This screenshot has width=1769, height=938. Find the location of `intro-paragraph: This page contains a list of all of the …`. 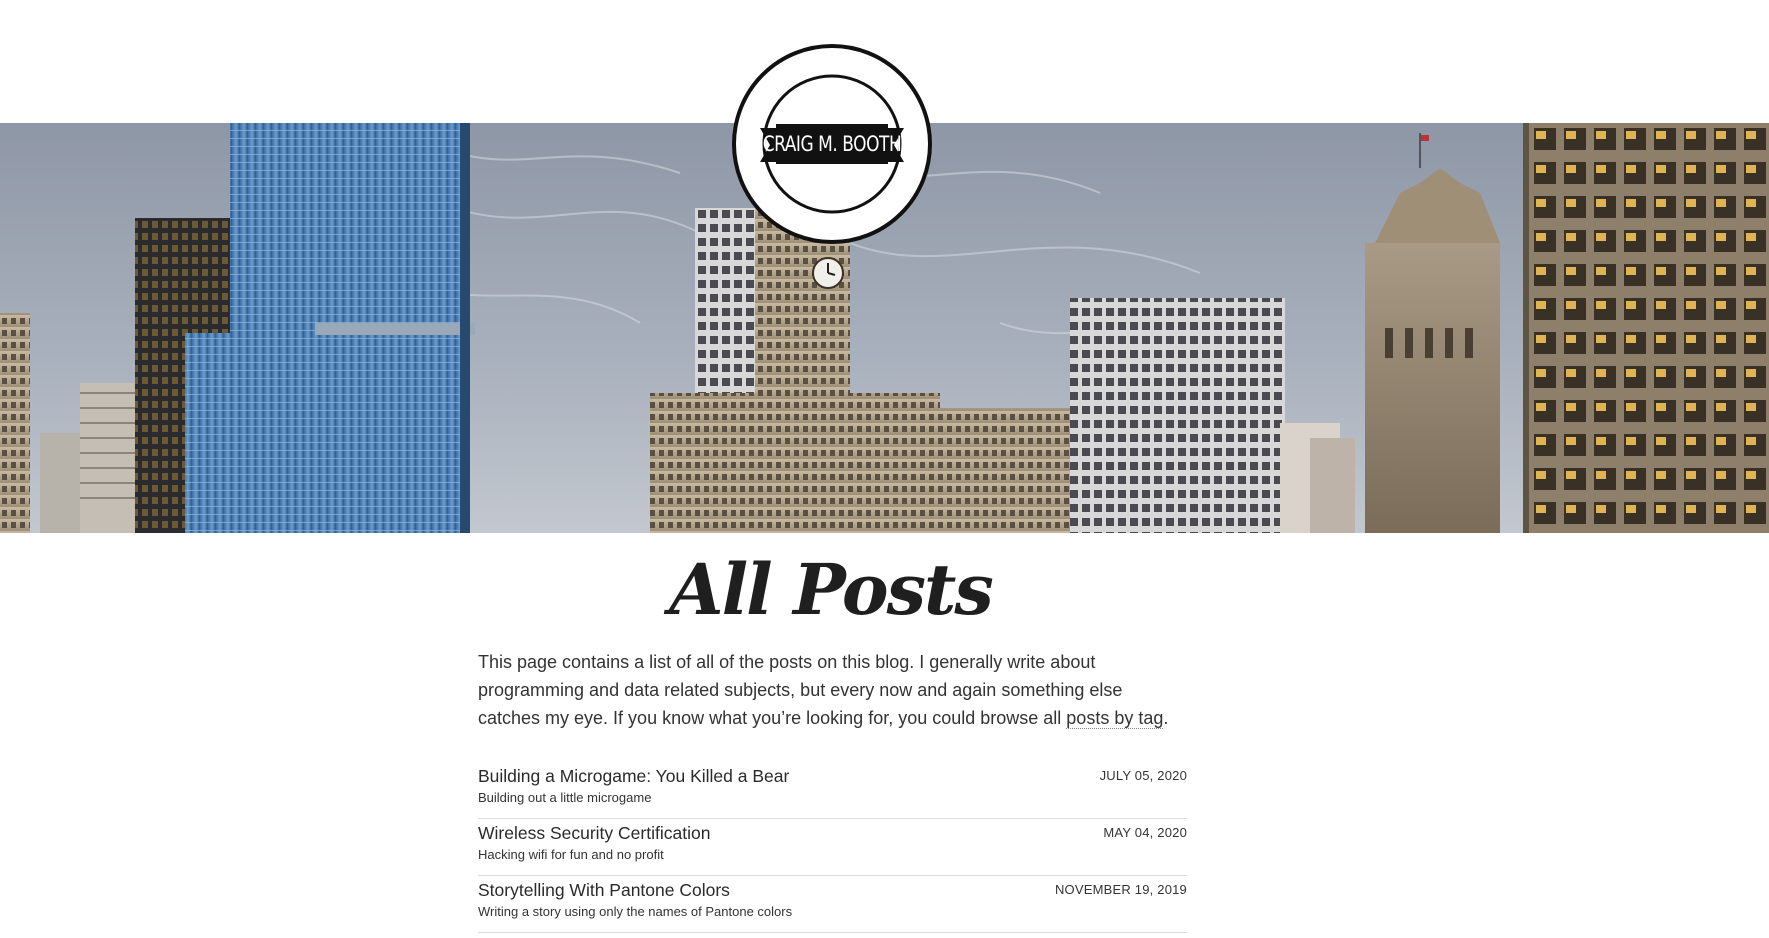

intro-paragraph: This page contains a list of all of the … is located at coordinates (833, 690).